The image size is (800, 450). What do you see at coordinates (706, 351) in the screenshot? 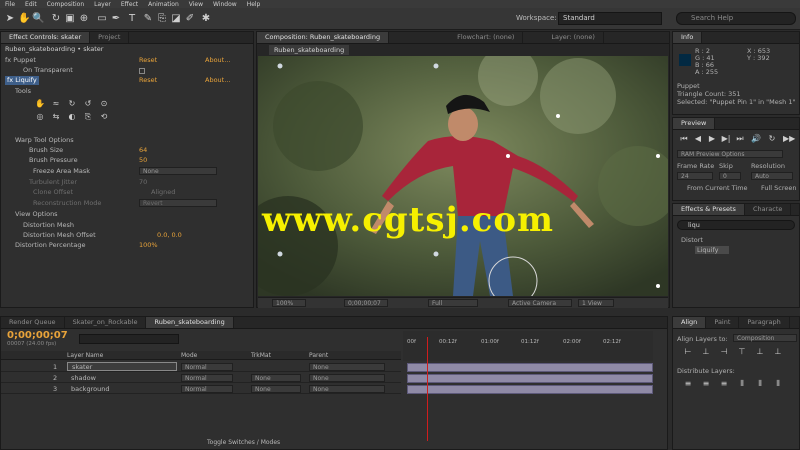
I see `align-center-h-icon: ⊥` at bounding box center [706, 351].